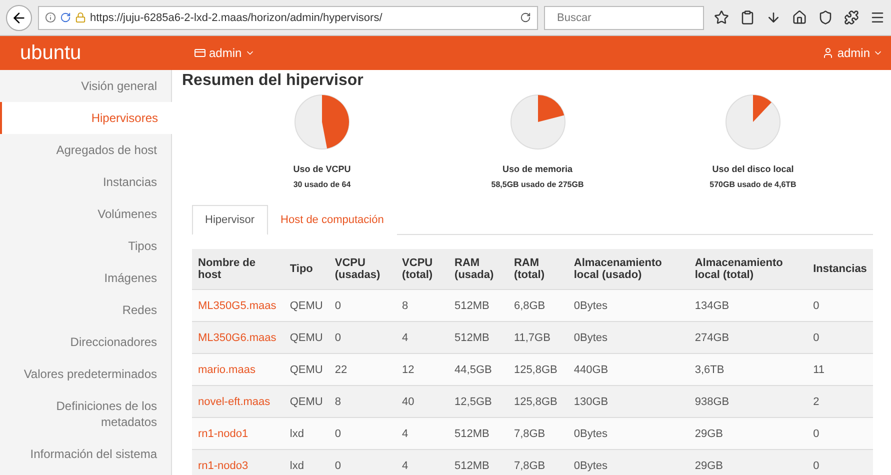  What do you see at coordinates (840, 370) in the screenshot?
I see `table-cell: 11` at bounding box center [840, 370].